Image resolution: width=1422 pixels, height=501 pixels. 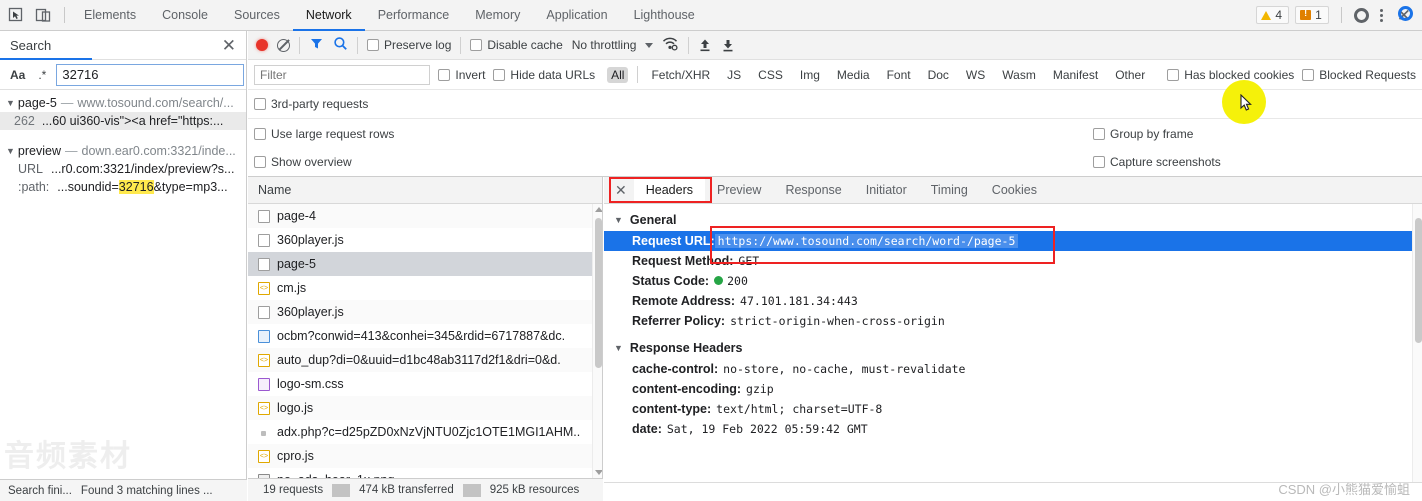 What do you see at coordinates (425, 473) in the screenshot?
I see `request-row: no_ads_hear_1x.png` at bounding box center [425, 473].